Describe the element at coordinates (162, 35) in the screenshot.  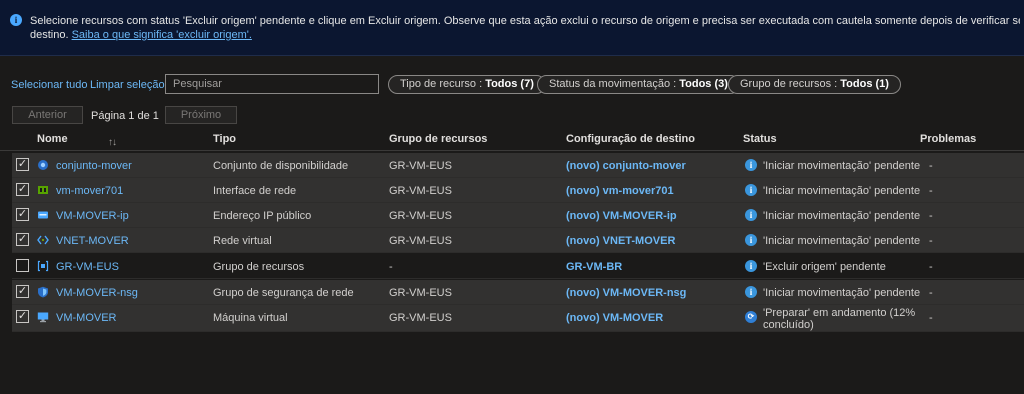
I see `learn-more-link: Saiba o que significa 'excluir origem'.` at that location.